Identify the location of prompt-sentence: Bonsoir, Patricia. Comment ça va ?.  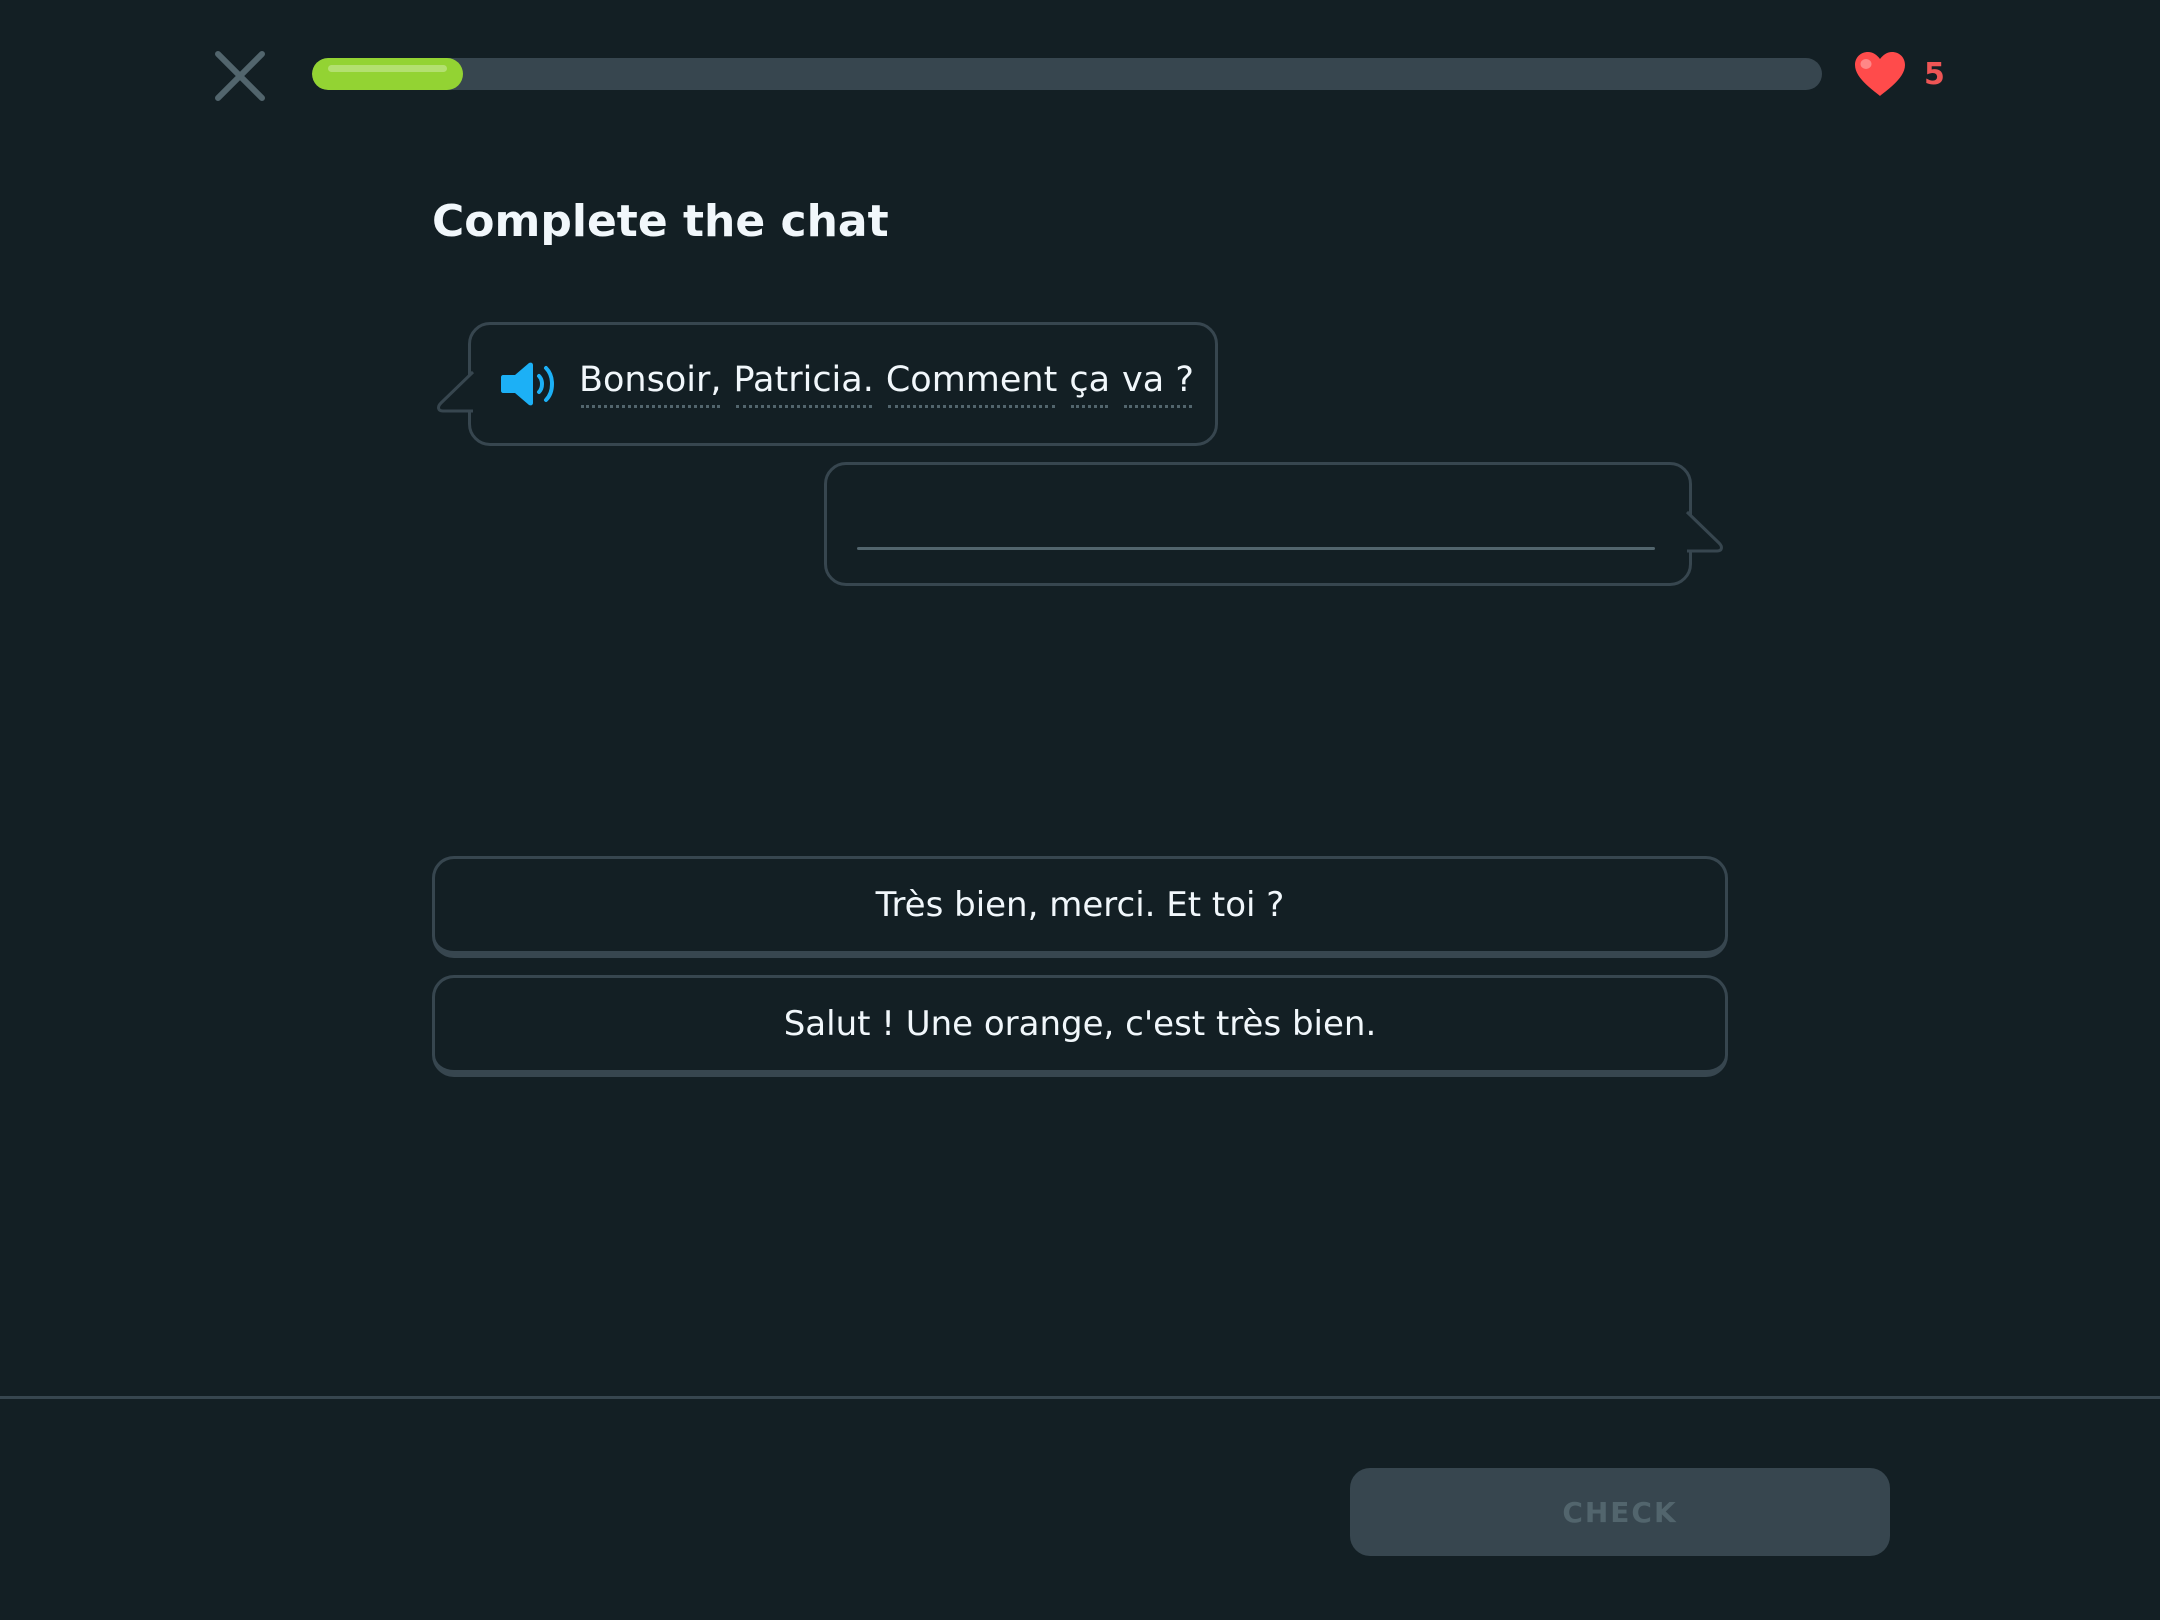
(886, 384).